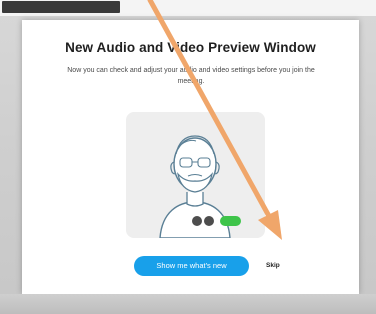 The image size is (376, 314). What do you see at coordinates (200, 186) in the screenshot?
I see `user-avatar-illustration-icon` at bounding box center [200, 186].